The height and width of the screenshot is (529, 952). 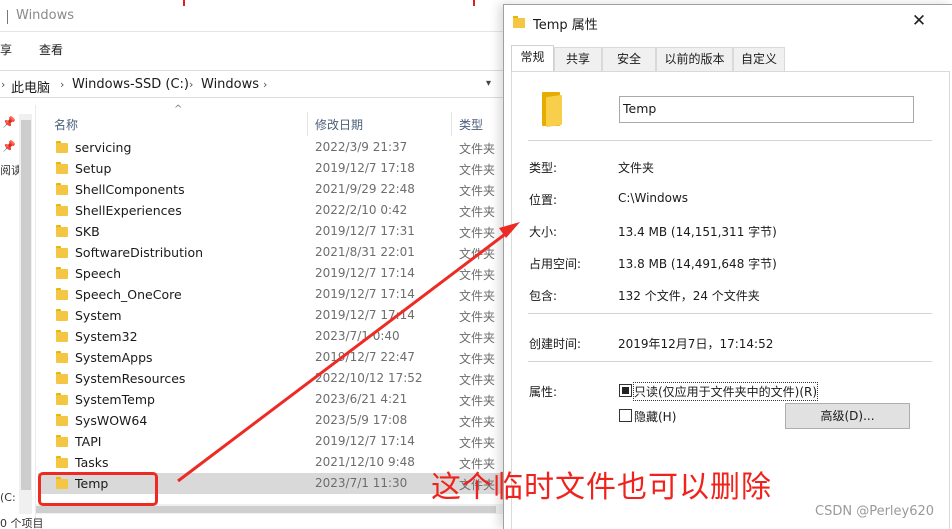 I want to click on file-date: 2019/12/7 22:47, so click(x=365, y=357).